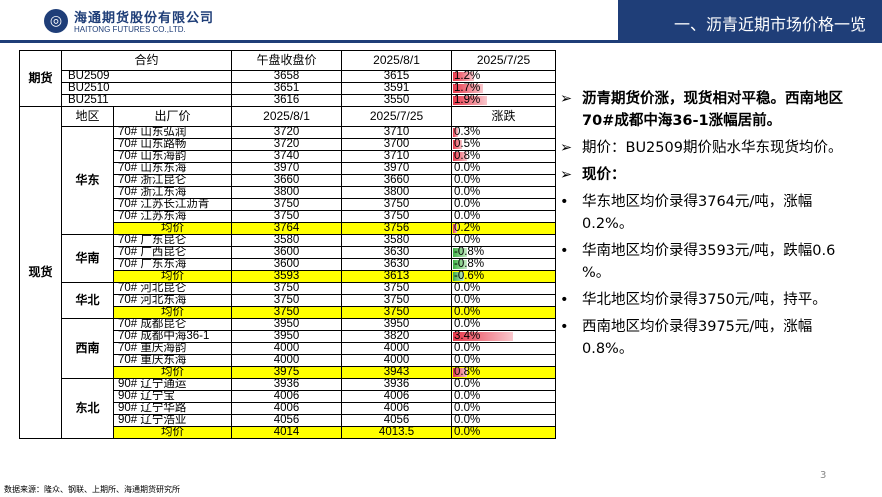  Describe the element at coordinates (504, 228) in the screenshot. I see `change-percent-cell: 0.2%` at that location.